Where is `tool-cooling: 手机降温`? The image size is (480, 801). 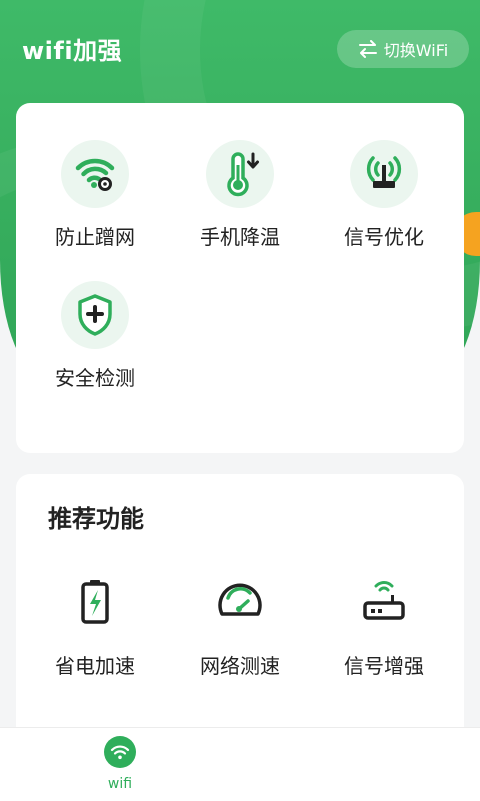 tool-cooling: 手机降温 is located at coordinates (240, 195).